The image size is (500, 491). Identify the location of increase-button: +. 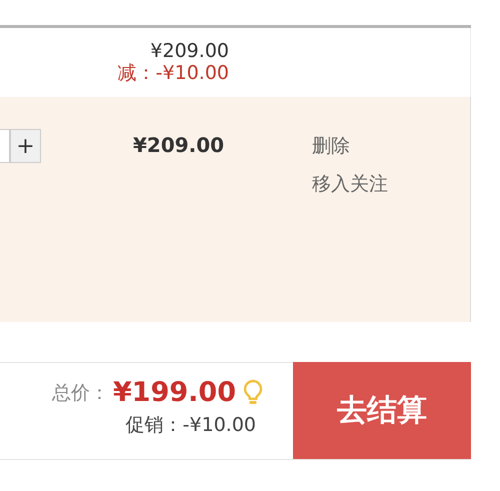
(25, 146).